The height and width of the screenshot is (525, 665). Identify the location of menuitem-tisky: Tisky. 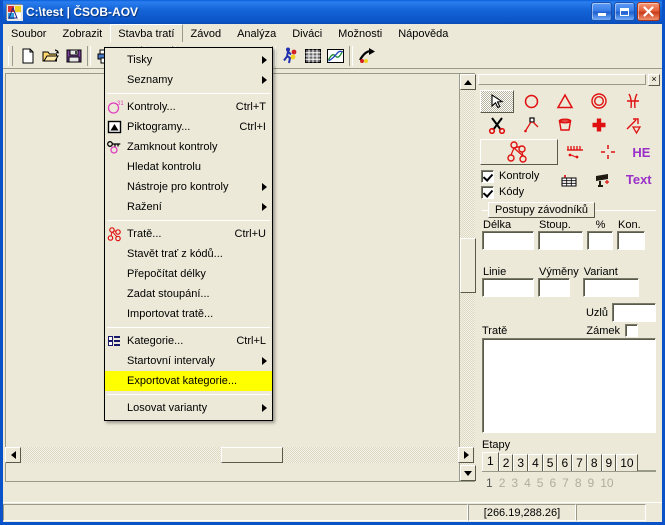
(188, 60).